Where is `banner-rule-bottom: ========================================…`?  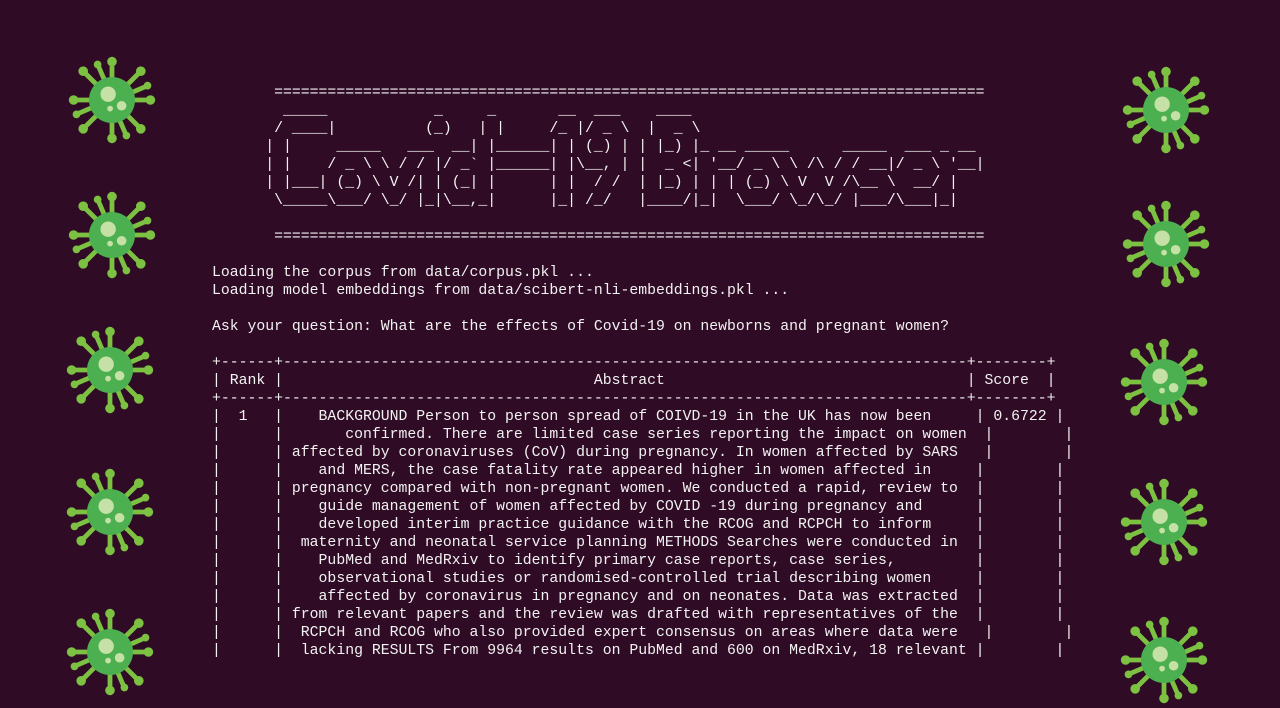 banner-rule-bottom: ========================================… is located at coordinates (598, 237).